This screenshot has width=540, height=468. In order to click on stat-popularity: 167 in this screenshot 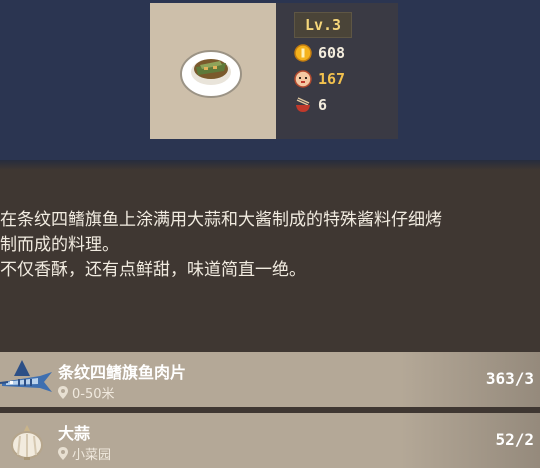, I will do `click(344, 78)`.